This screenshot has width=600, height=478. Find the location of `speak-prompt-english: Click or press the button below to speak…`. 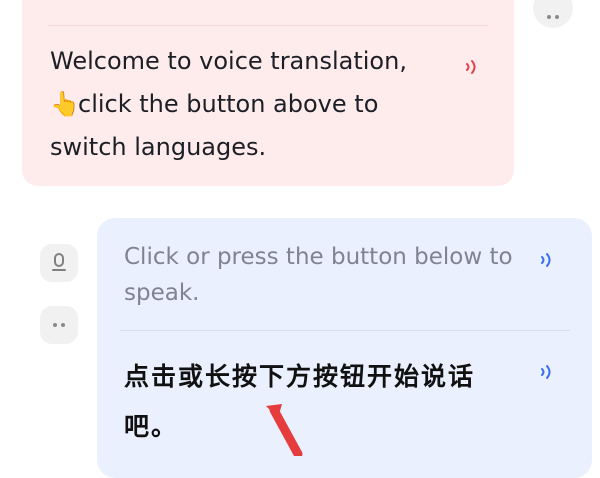

speak-prompt-english: Click or press the button below to speak… is located at coordinates (318, 275).